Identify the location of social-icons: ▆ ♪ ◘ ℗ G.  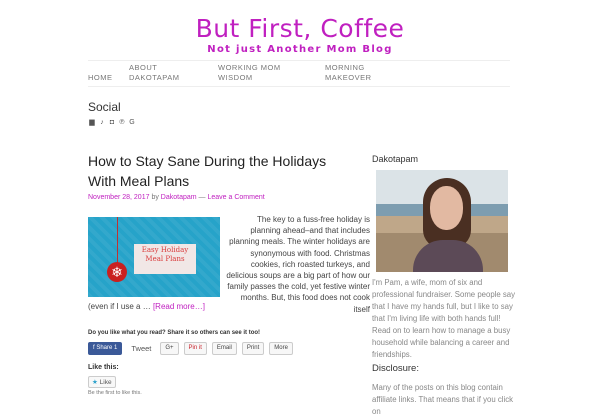
(112, 123).